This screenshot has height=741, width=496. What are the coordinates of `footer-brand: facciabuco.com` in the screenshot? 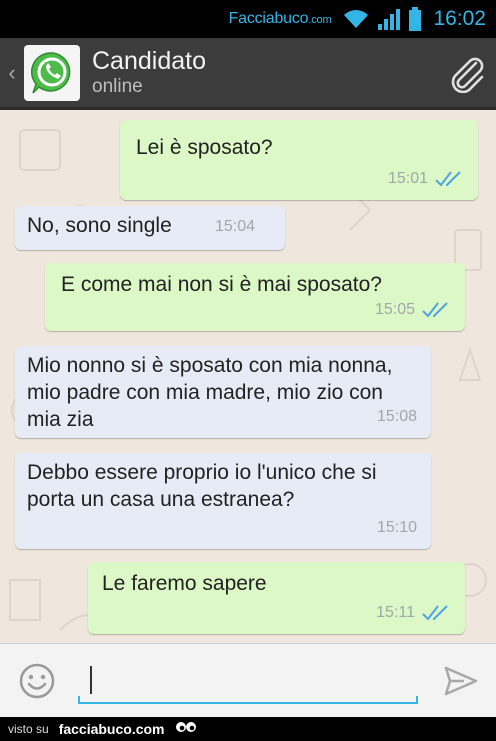 It's located at (111, 729).